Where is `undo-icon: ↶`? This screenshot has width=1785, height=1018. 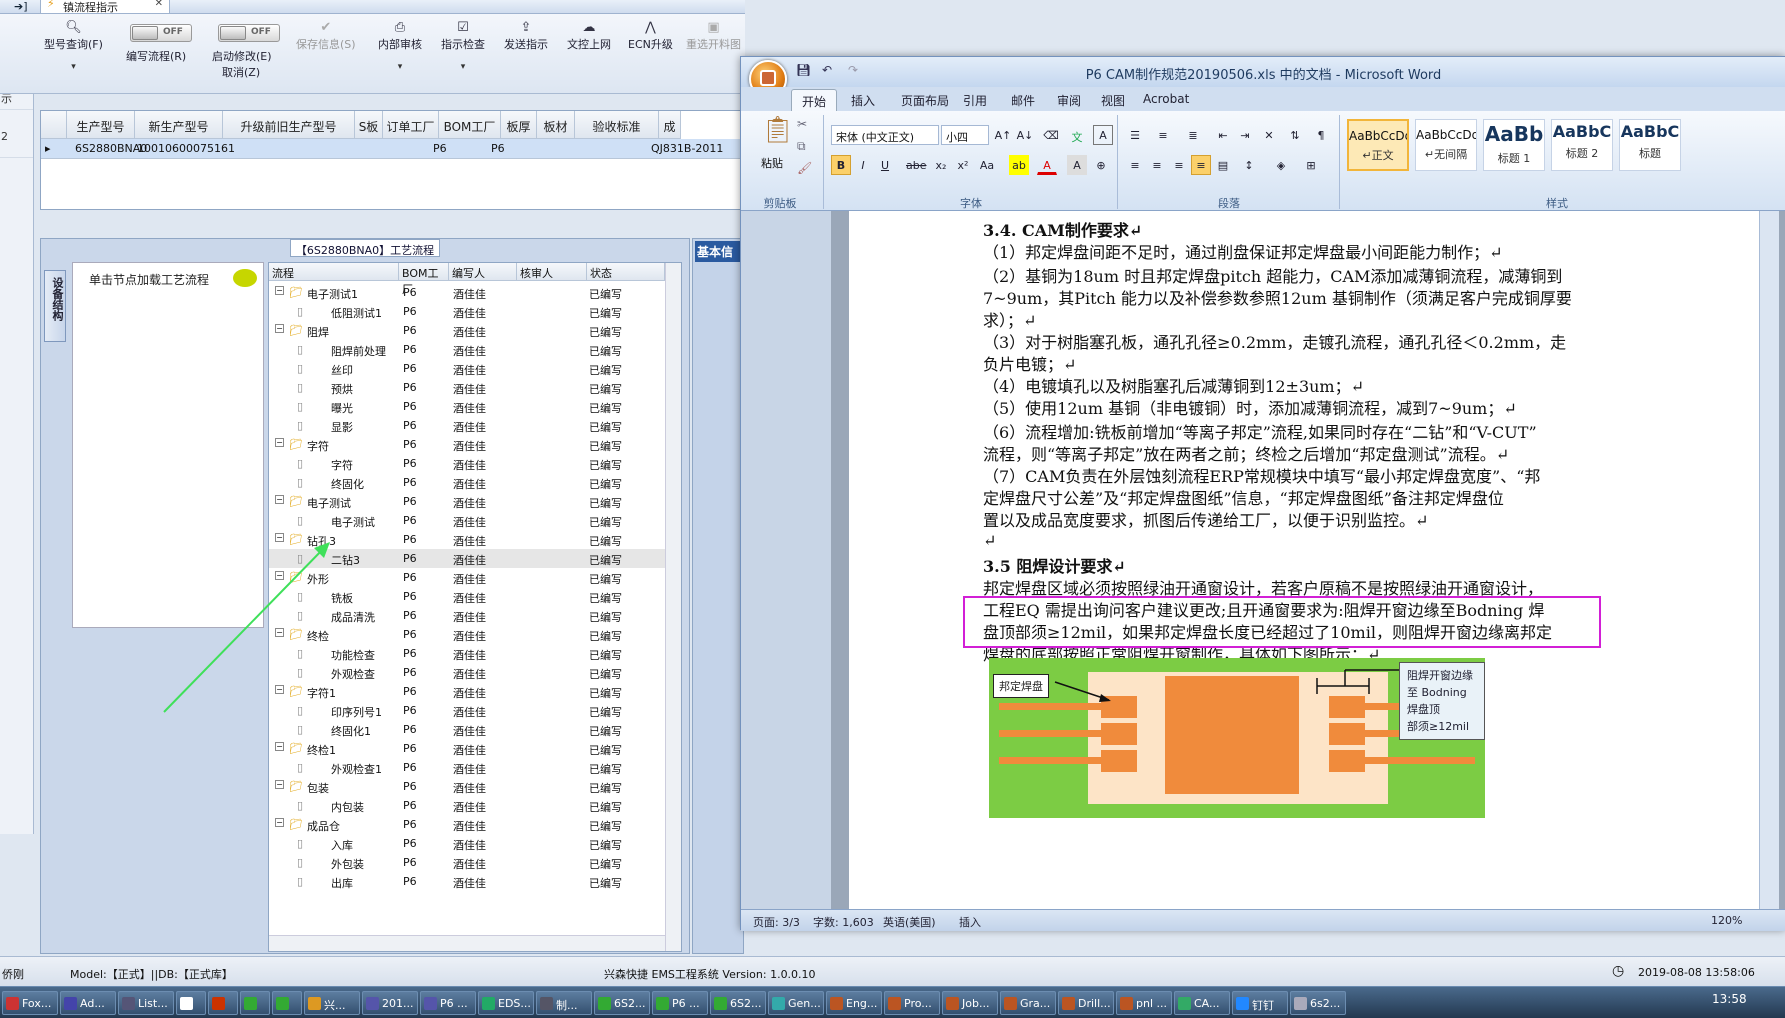
undo-icon: ↶ is located at coordinates (827, 70).